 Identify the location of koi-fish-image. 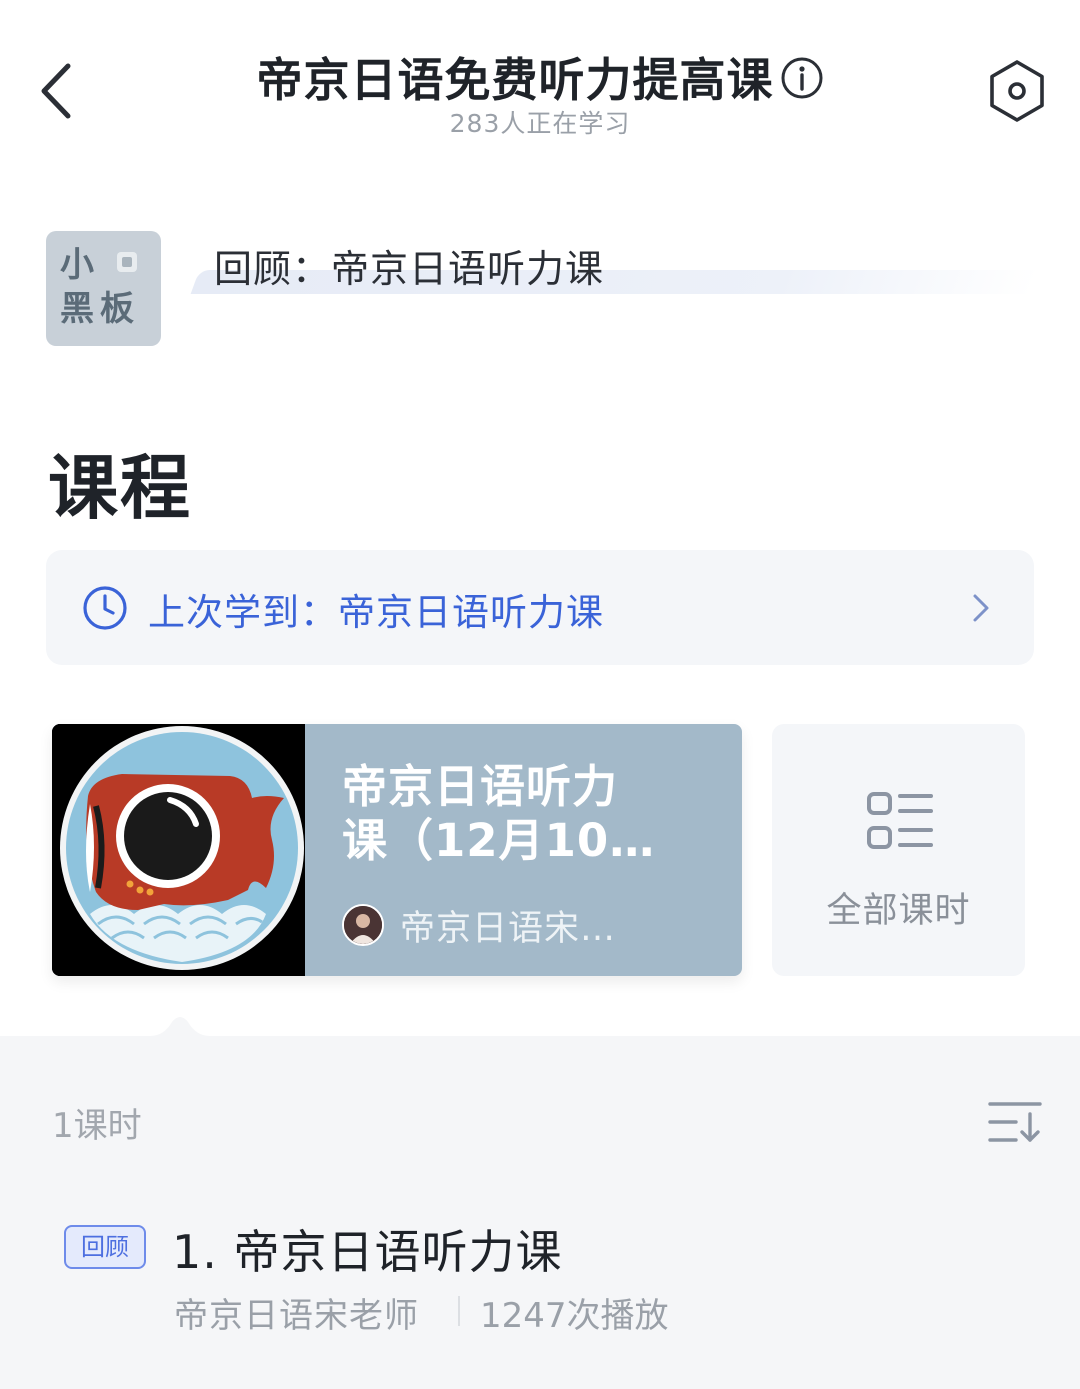
(178, 850).